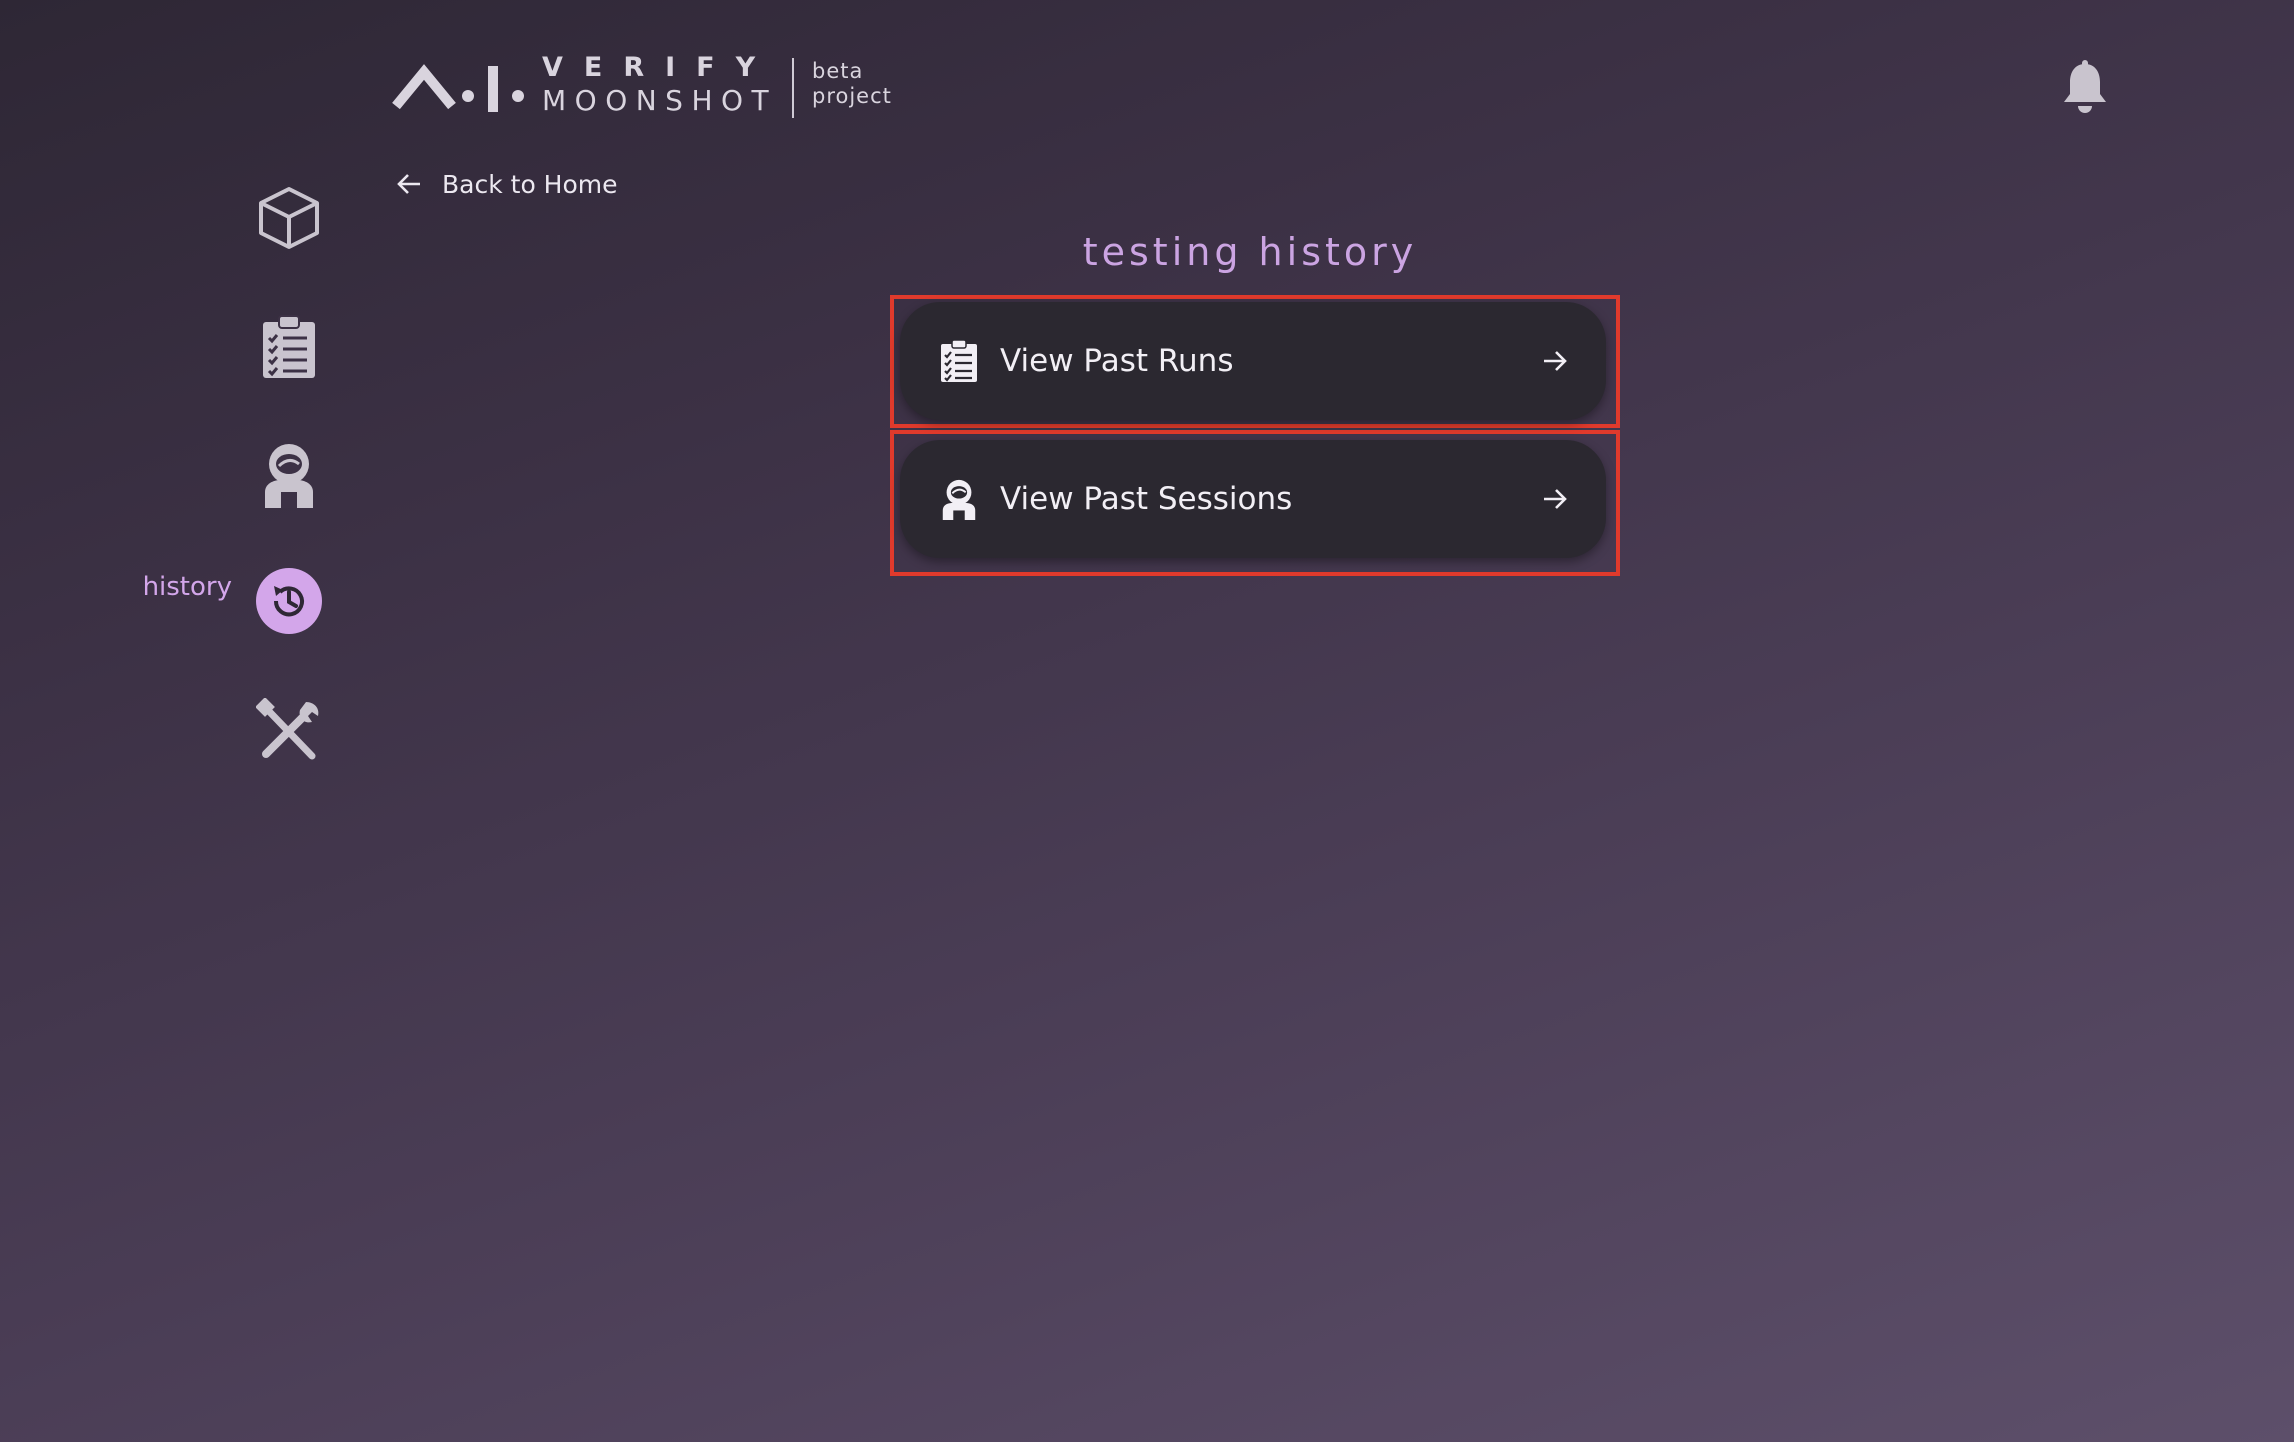 This screenshot has width=2294, height=1442. I want to click on back-to-home-label: Back to Home, so click(530, 184).